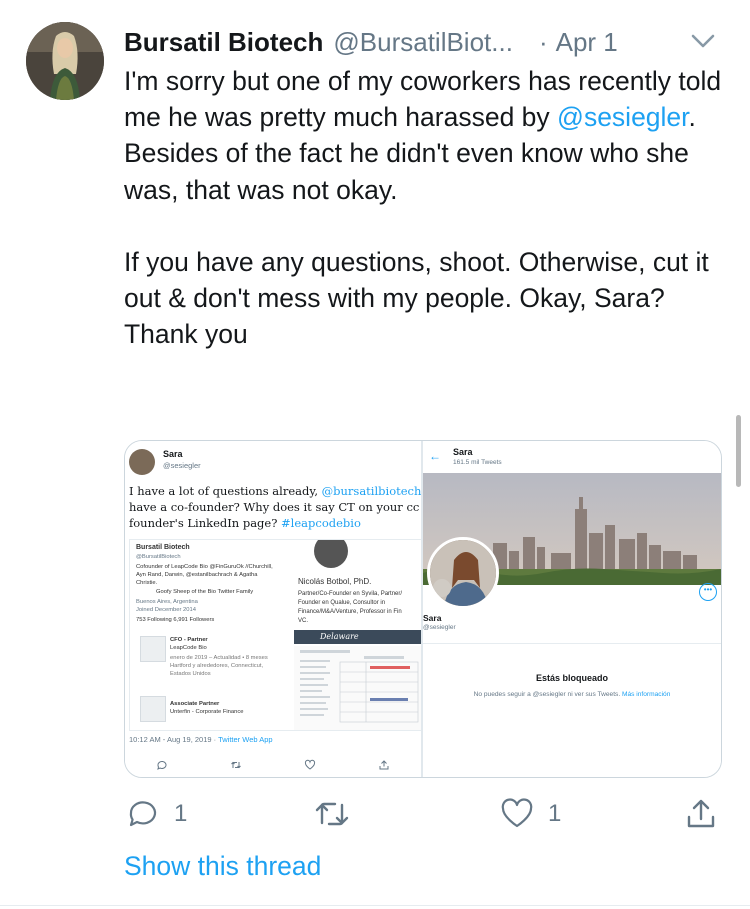  Describe the element at coordinates (303, 621) in the screenshot. I see `person-bio: VC.` at that location.